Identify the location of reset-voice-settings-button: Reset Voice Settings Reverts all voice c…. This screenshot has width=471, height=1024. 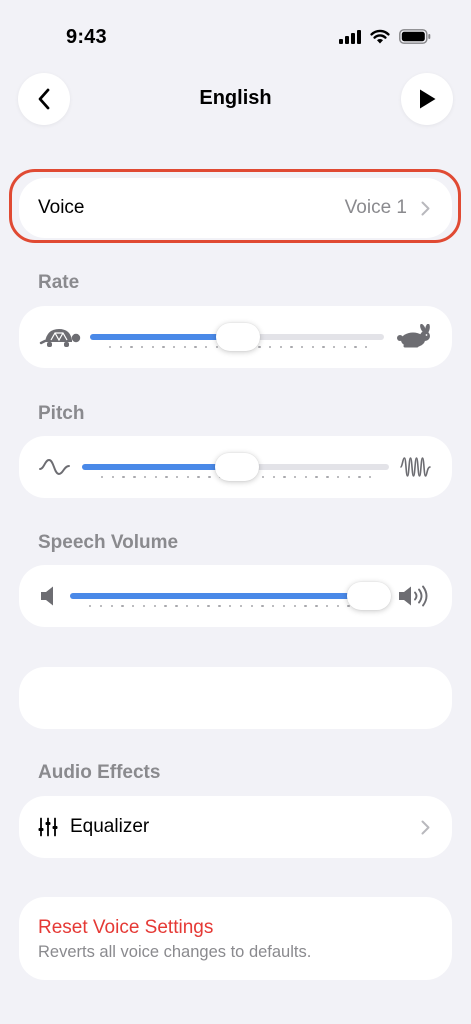
(235, 938).